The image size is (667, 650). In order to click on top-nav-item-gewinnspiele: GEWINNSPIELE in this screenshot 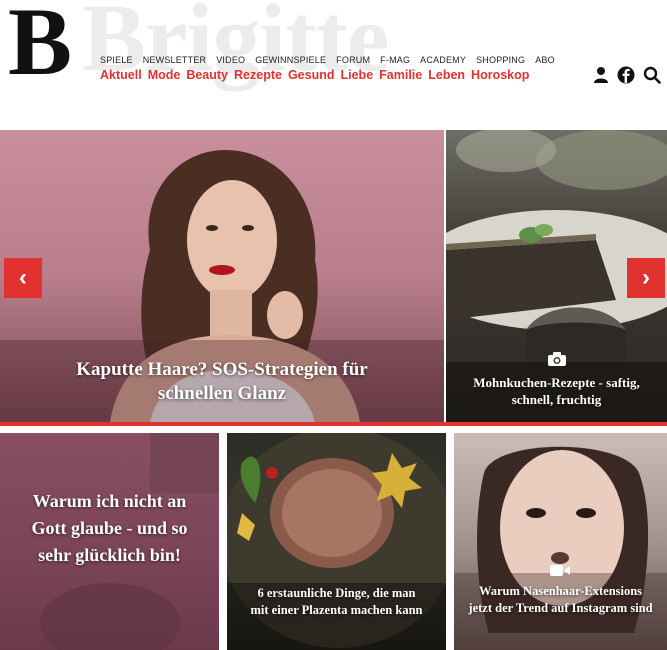, I will do `click(290, 60)`.